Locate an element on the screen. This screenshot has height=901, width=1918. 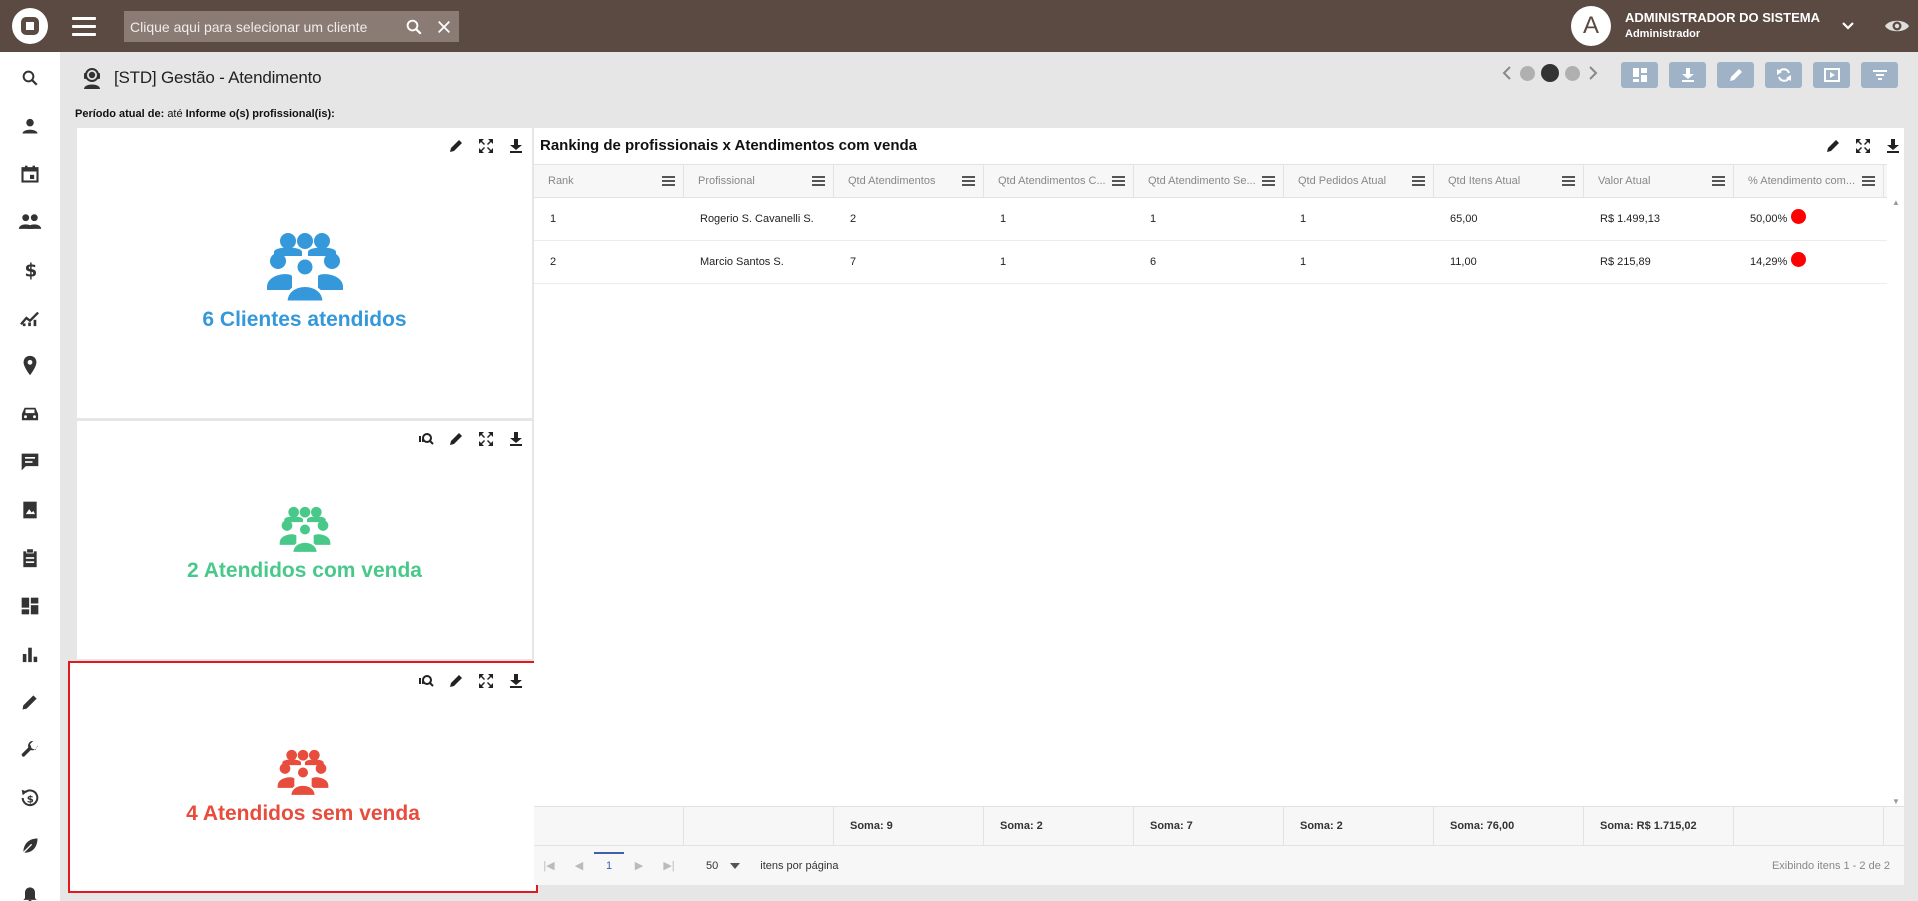
chevron-right-icon is located at coordinates (1593, 73).